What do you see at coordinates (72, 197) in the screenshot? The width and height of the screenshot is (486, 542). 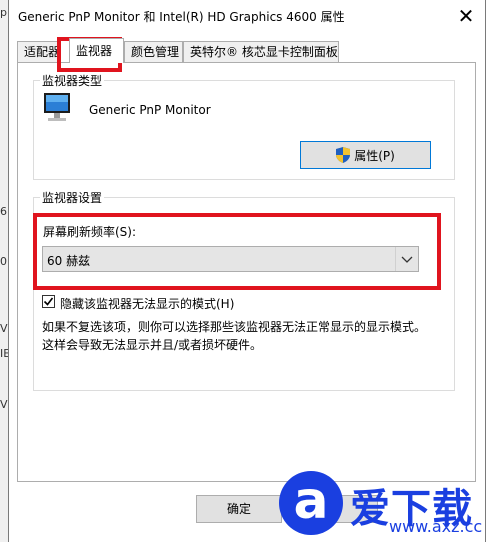 I see `monitor-settings-group-label: 监视器设置` at bounding box center [72, 197].